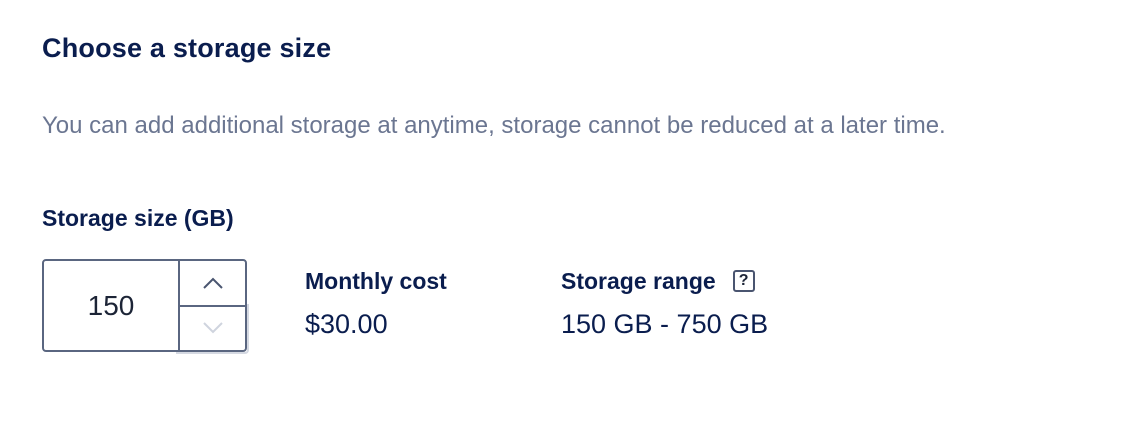  What do you see at coordinates (664, 302) in the screenshot?
I see `storage-range: Storage range ? 150 GB - 750 GB` at bounding box center [664, 302].